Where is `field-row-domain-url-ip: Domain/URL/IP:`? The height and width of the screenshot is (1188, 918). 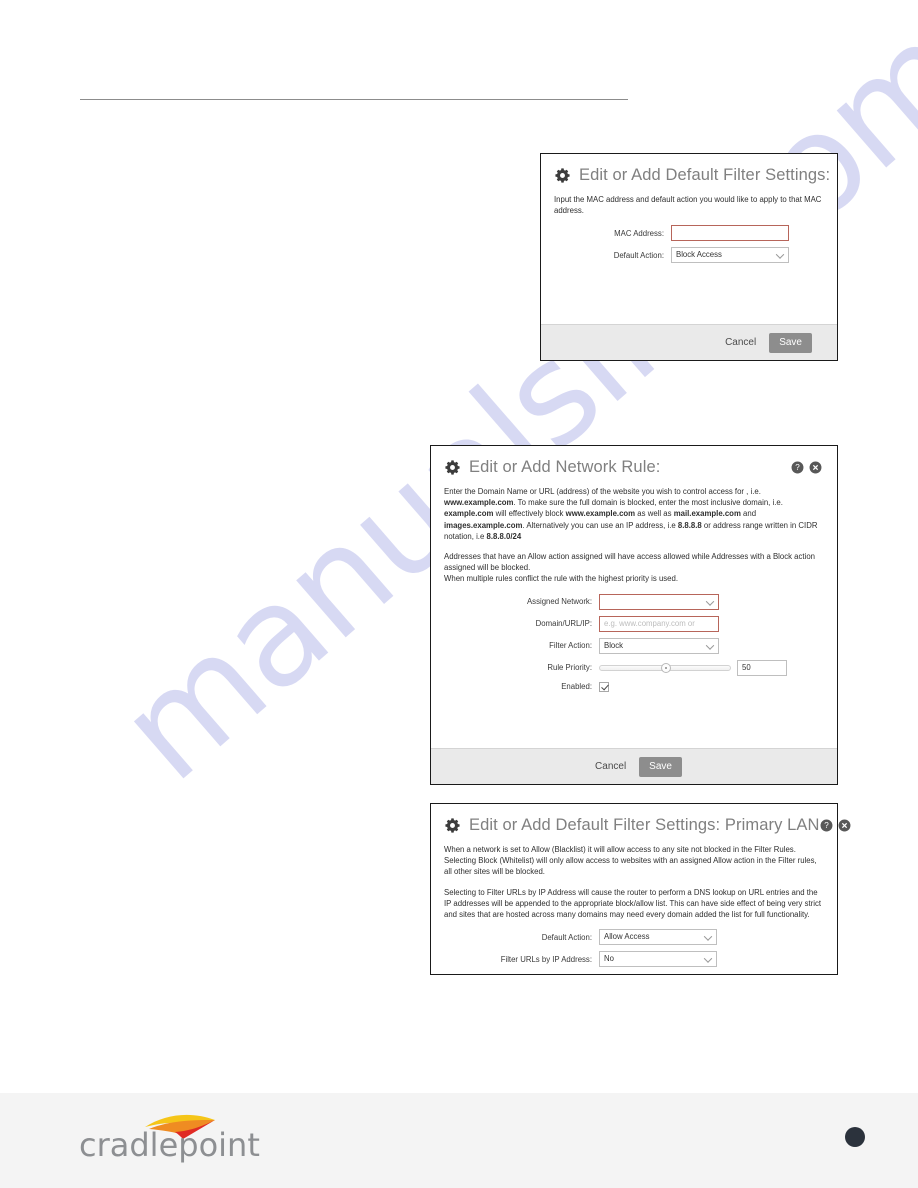
field-row-domain-url-ip: Domain/URL/IP: is located at coordinates (634, 623).